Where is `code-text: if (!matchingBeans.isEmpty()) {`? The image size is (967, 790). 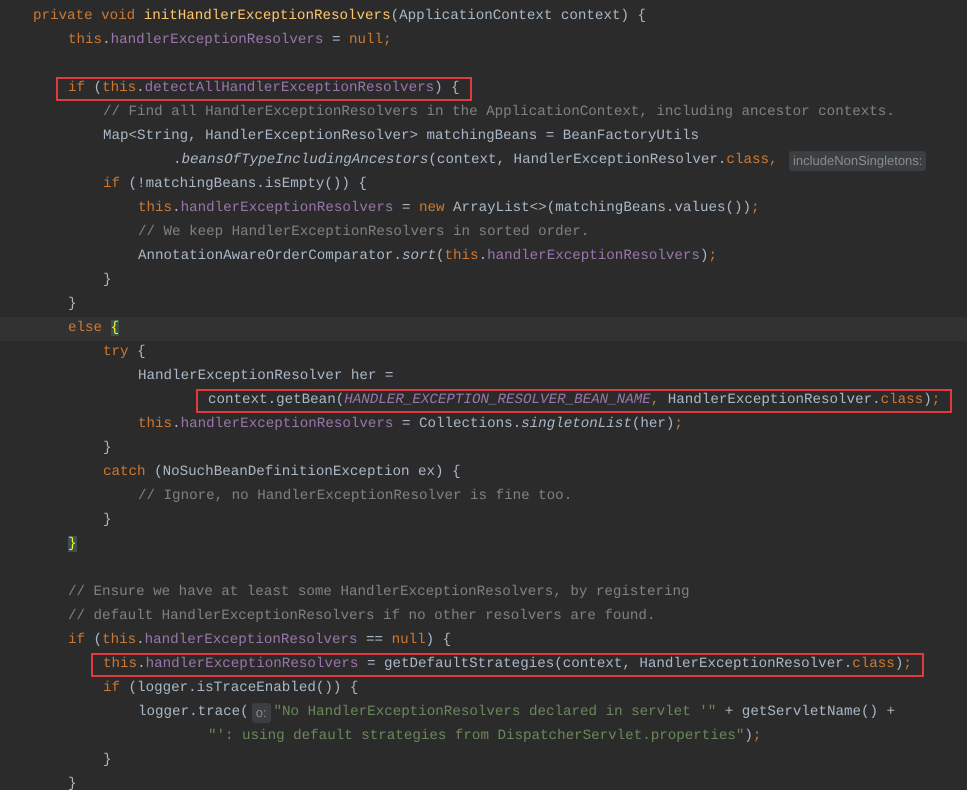 code-text: if (!matchingBeans.isEmpty()) { is located at coordinates (235, 184).